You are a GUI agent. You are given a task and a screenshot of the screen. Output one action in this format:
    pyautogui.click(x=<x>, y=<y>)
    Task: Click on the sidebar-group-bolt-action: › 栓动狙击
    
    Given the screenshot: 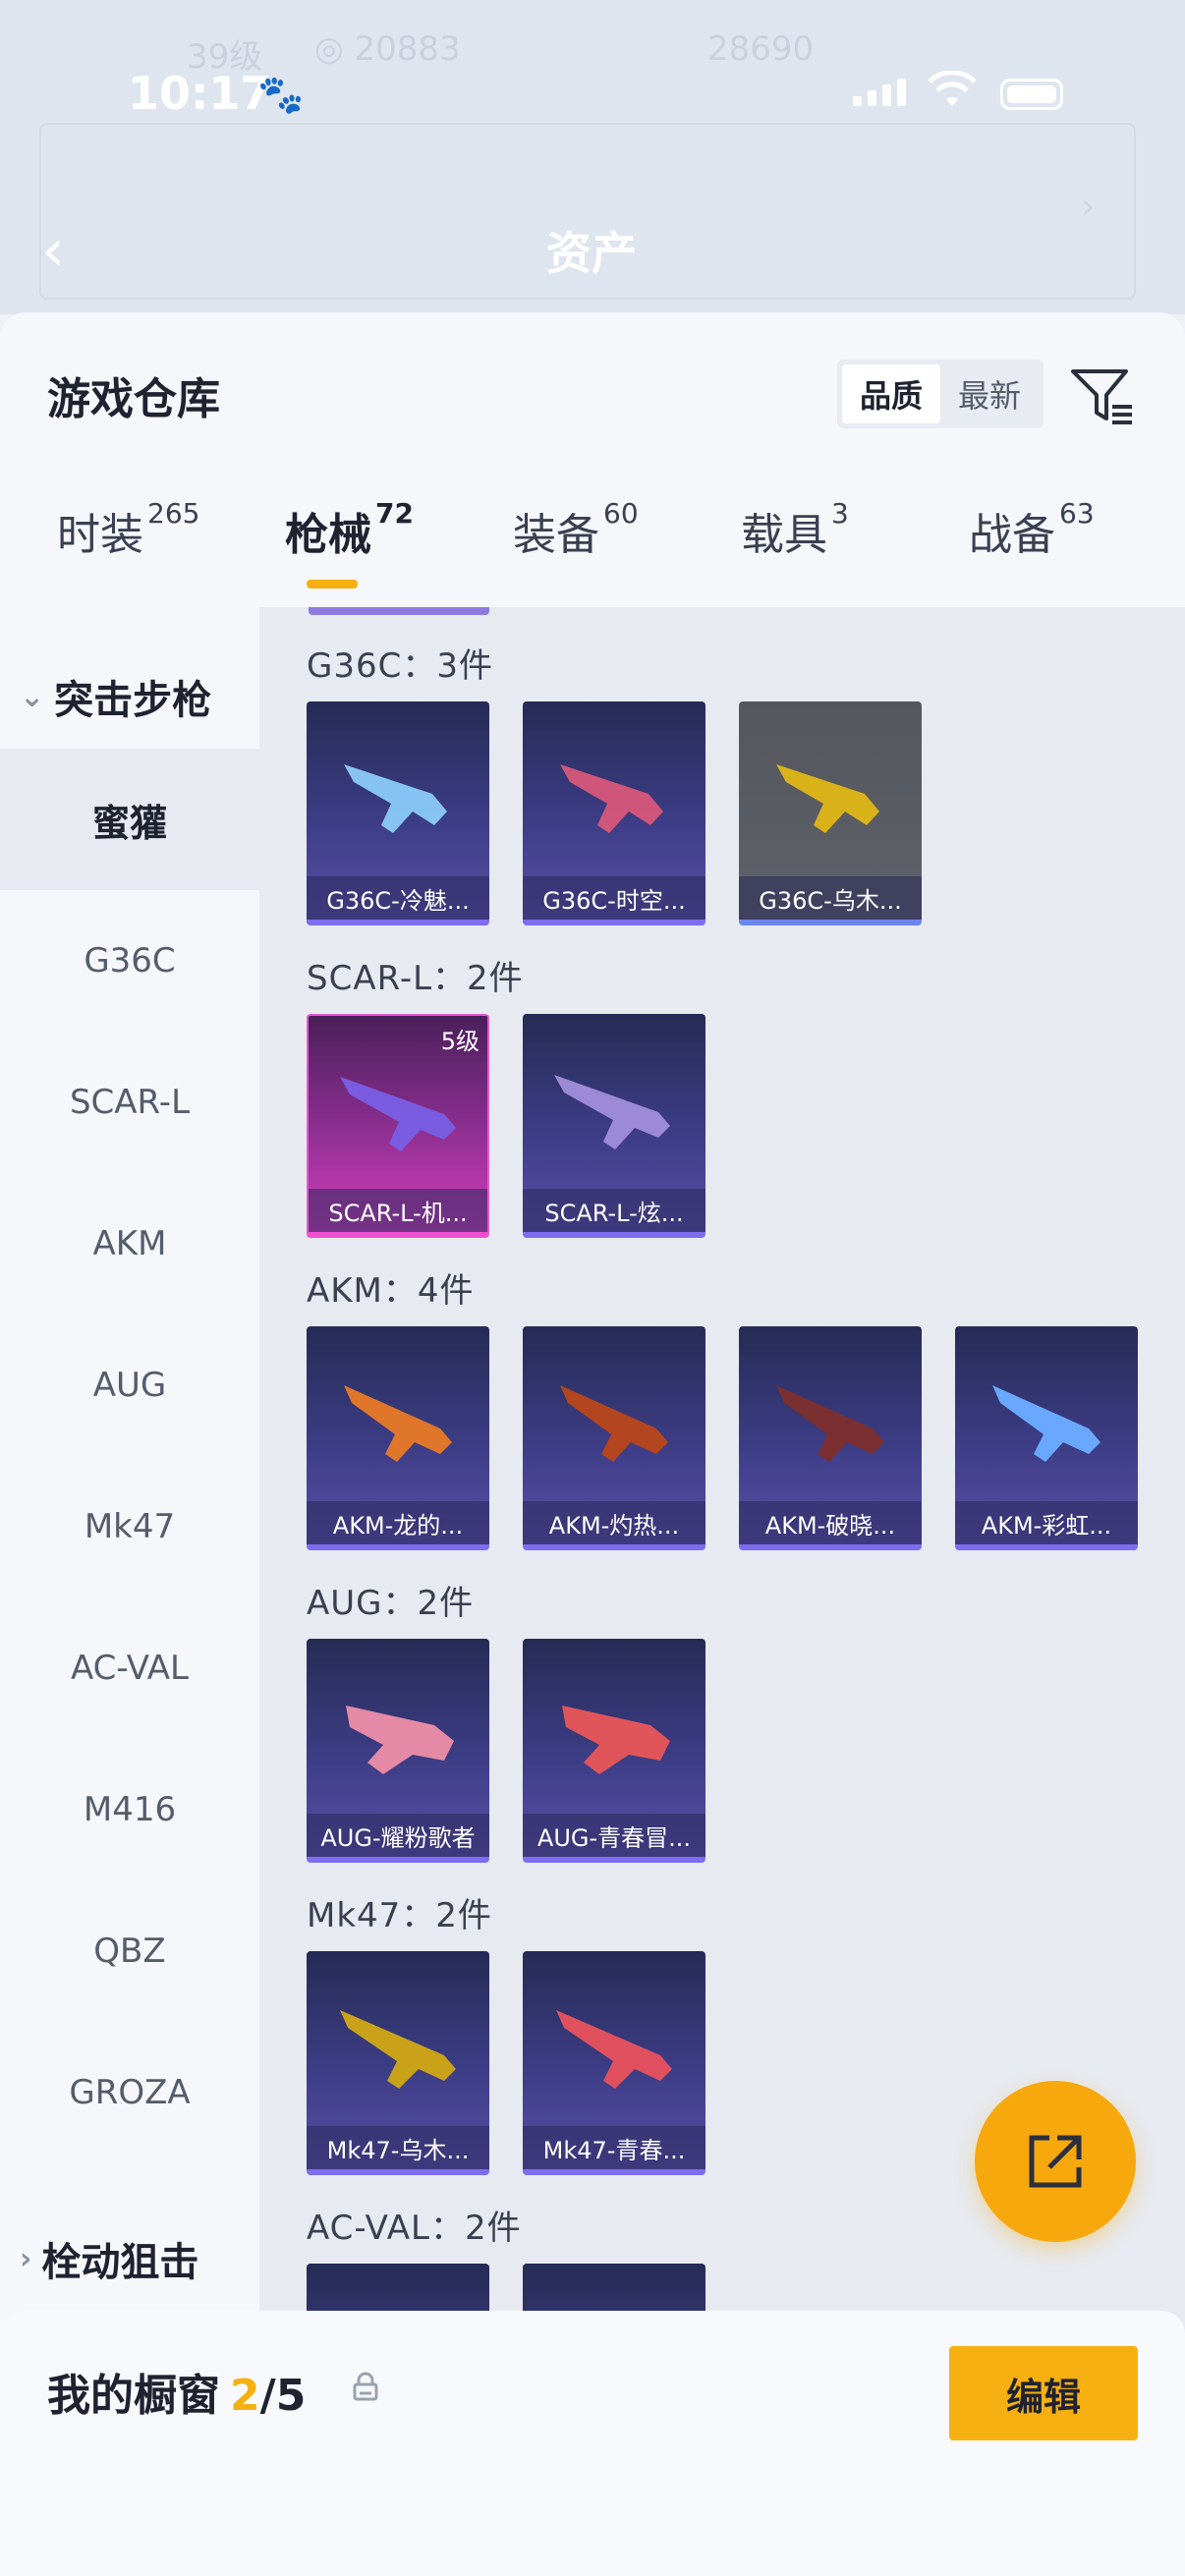 What is the action you would take?
    pyautogui.click(x=109, y=2258)
    